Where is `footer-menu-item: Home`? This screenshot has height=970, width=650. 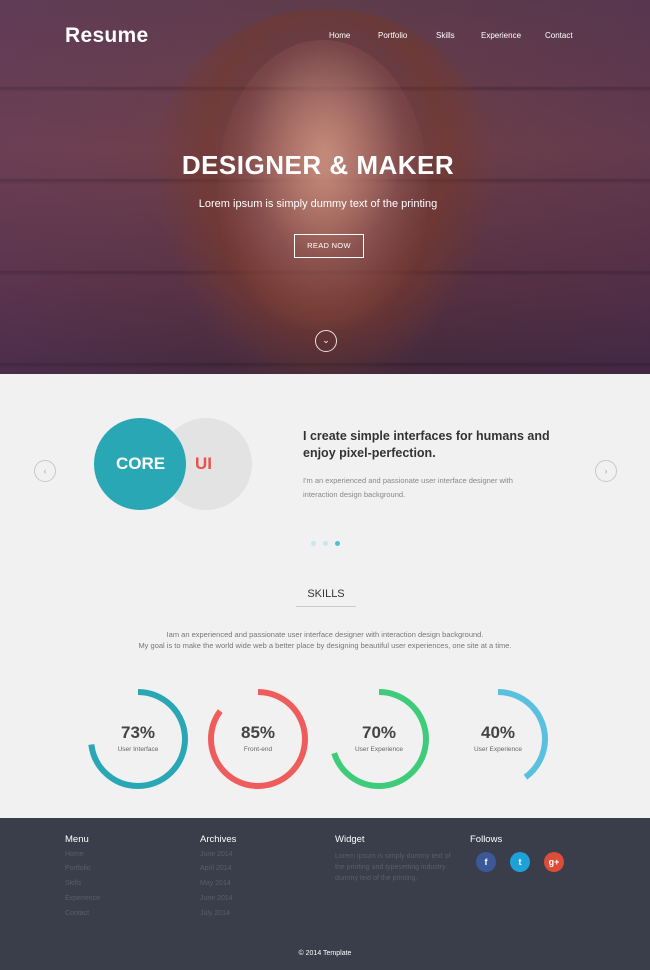 footer-menu-item: Home is located at coordinates (74, 854).